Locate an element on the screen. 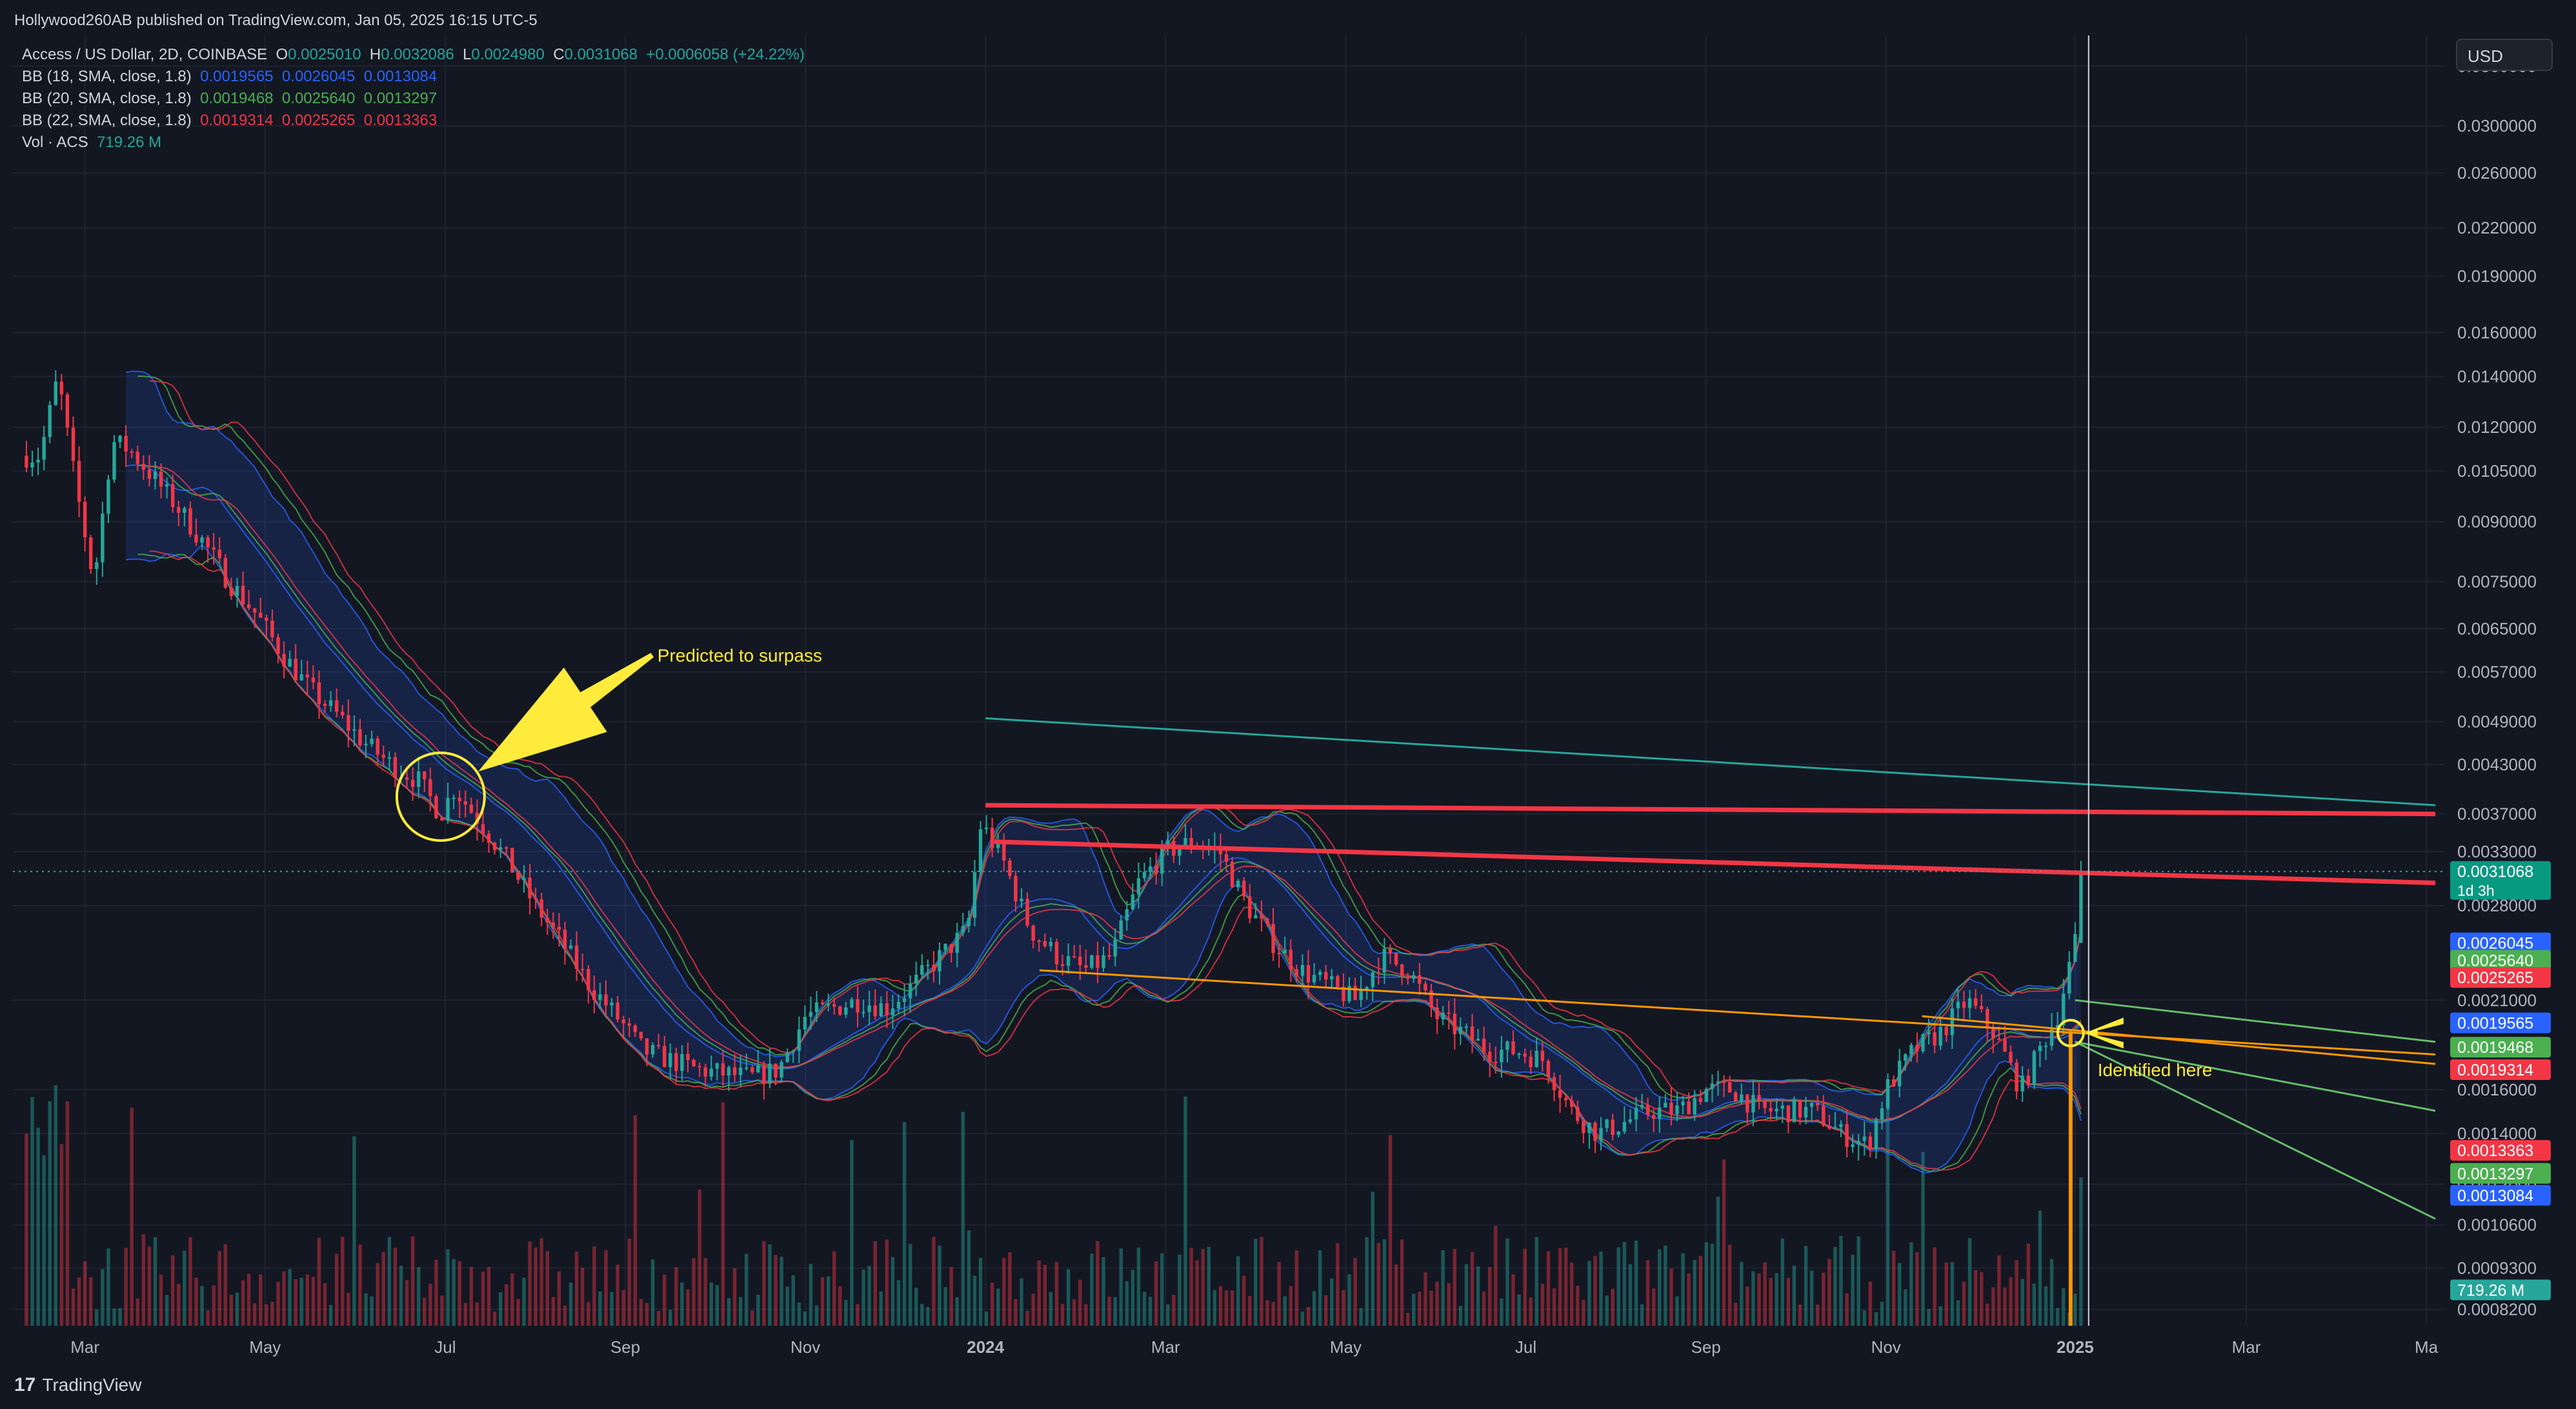 The height and width of the screenshot is (1409, 2576). currency-button: USD is located at coordinates (2504, 55).